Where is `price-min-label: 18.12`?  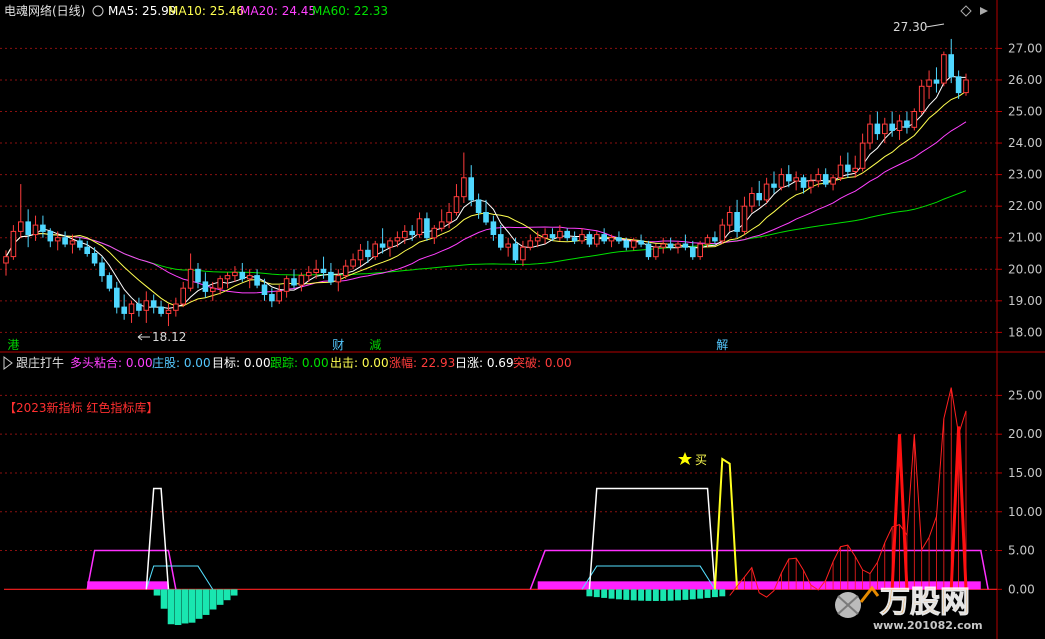
price-min-label: 18.12 is located at coordinates (169, 337).